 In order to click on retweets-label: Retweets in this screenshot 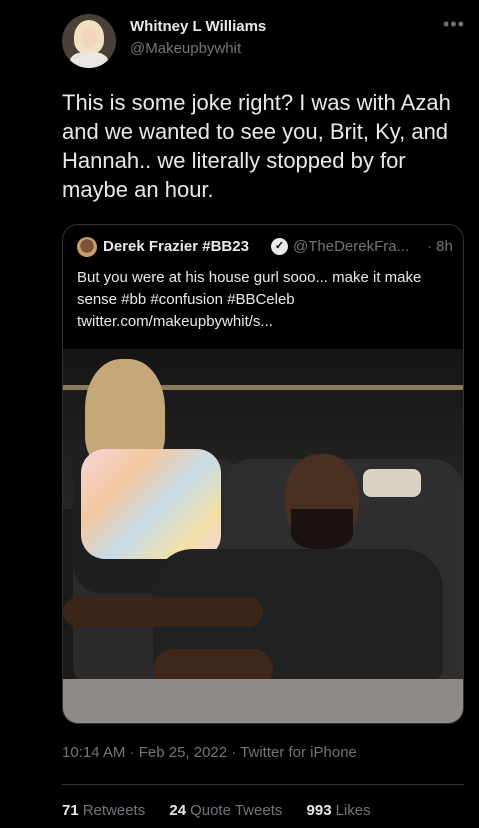, I will do `click(114, 810)`.